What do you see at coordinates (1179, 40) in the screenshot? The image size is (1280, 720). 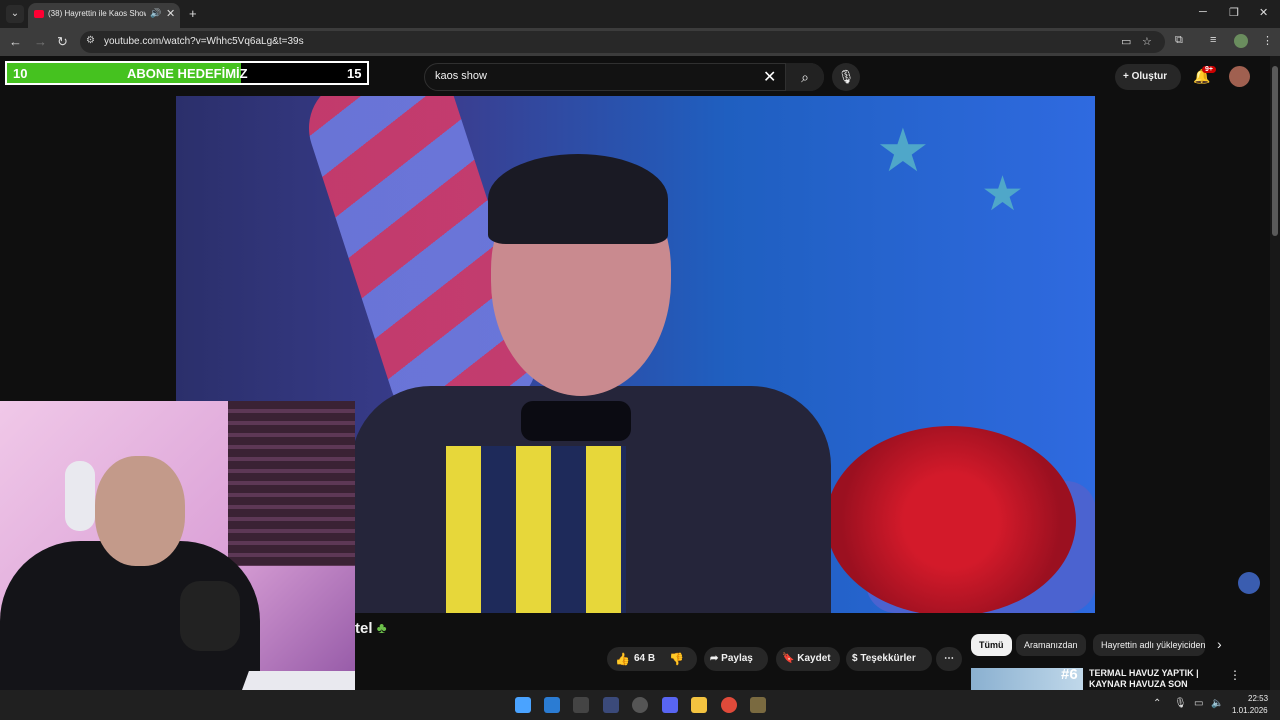 I see `extensions-icon: ⧉` at bounding box center [1179, 40].